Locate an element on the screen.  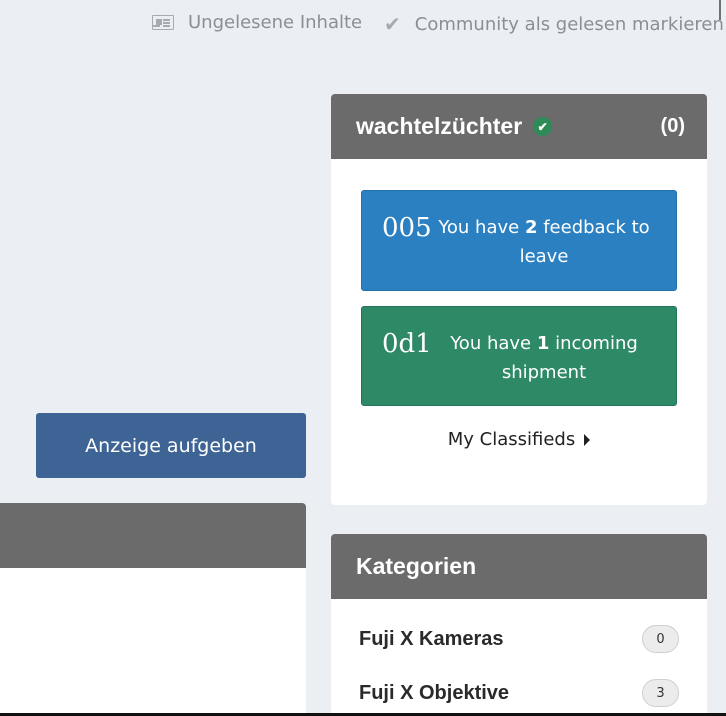
scrollbar is located at coordinates (720, 10).